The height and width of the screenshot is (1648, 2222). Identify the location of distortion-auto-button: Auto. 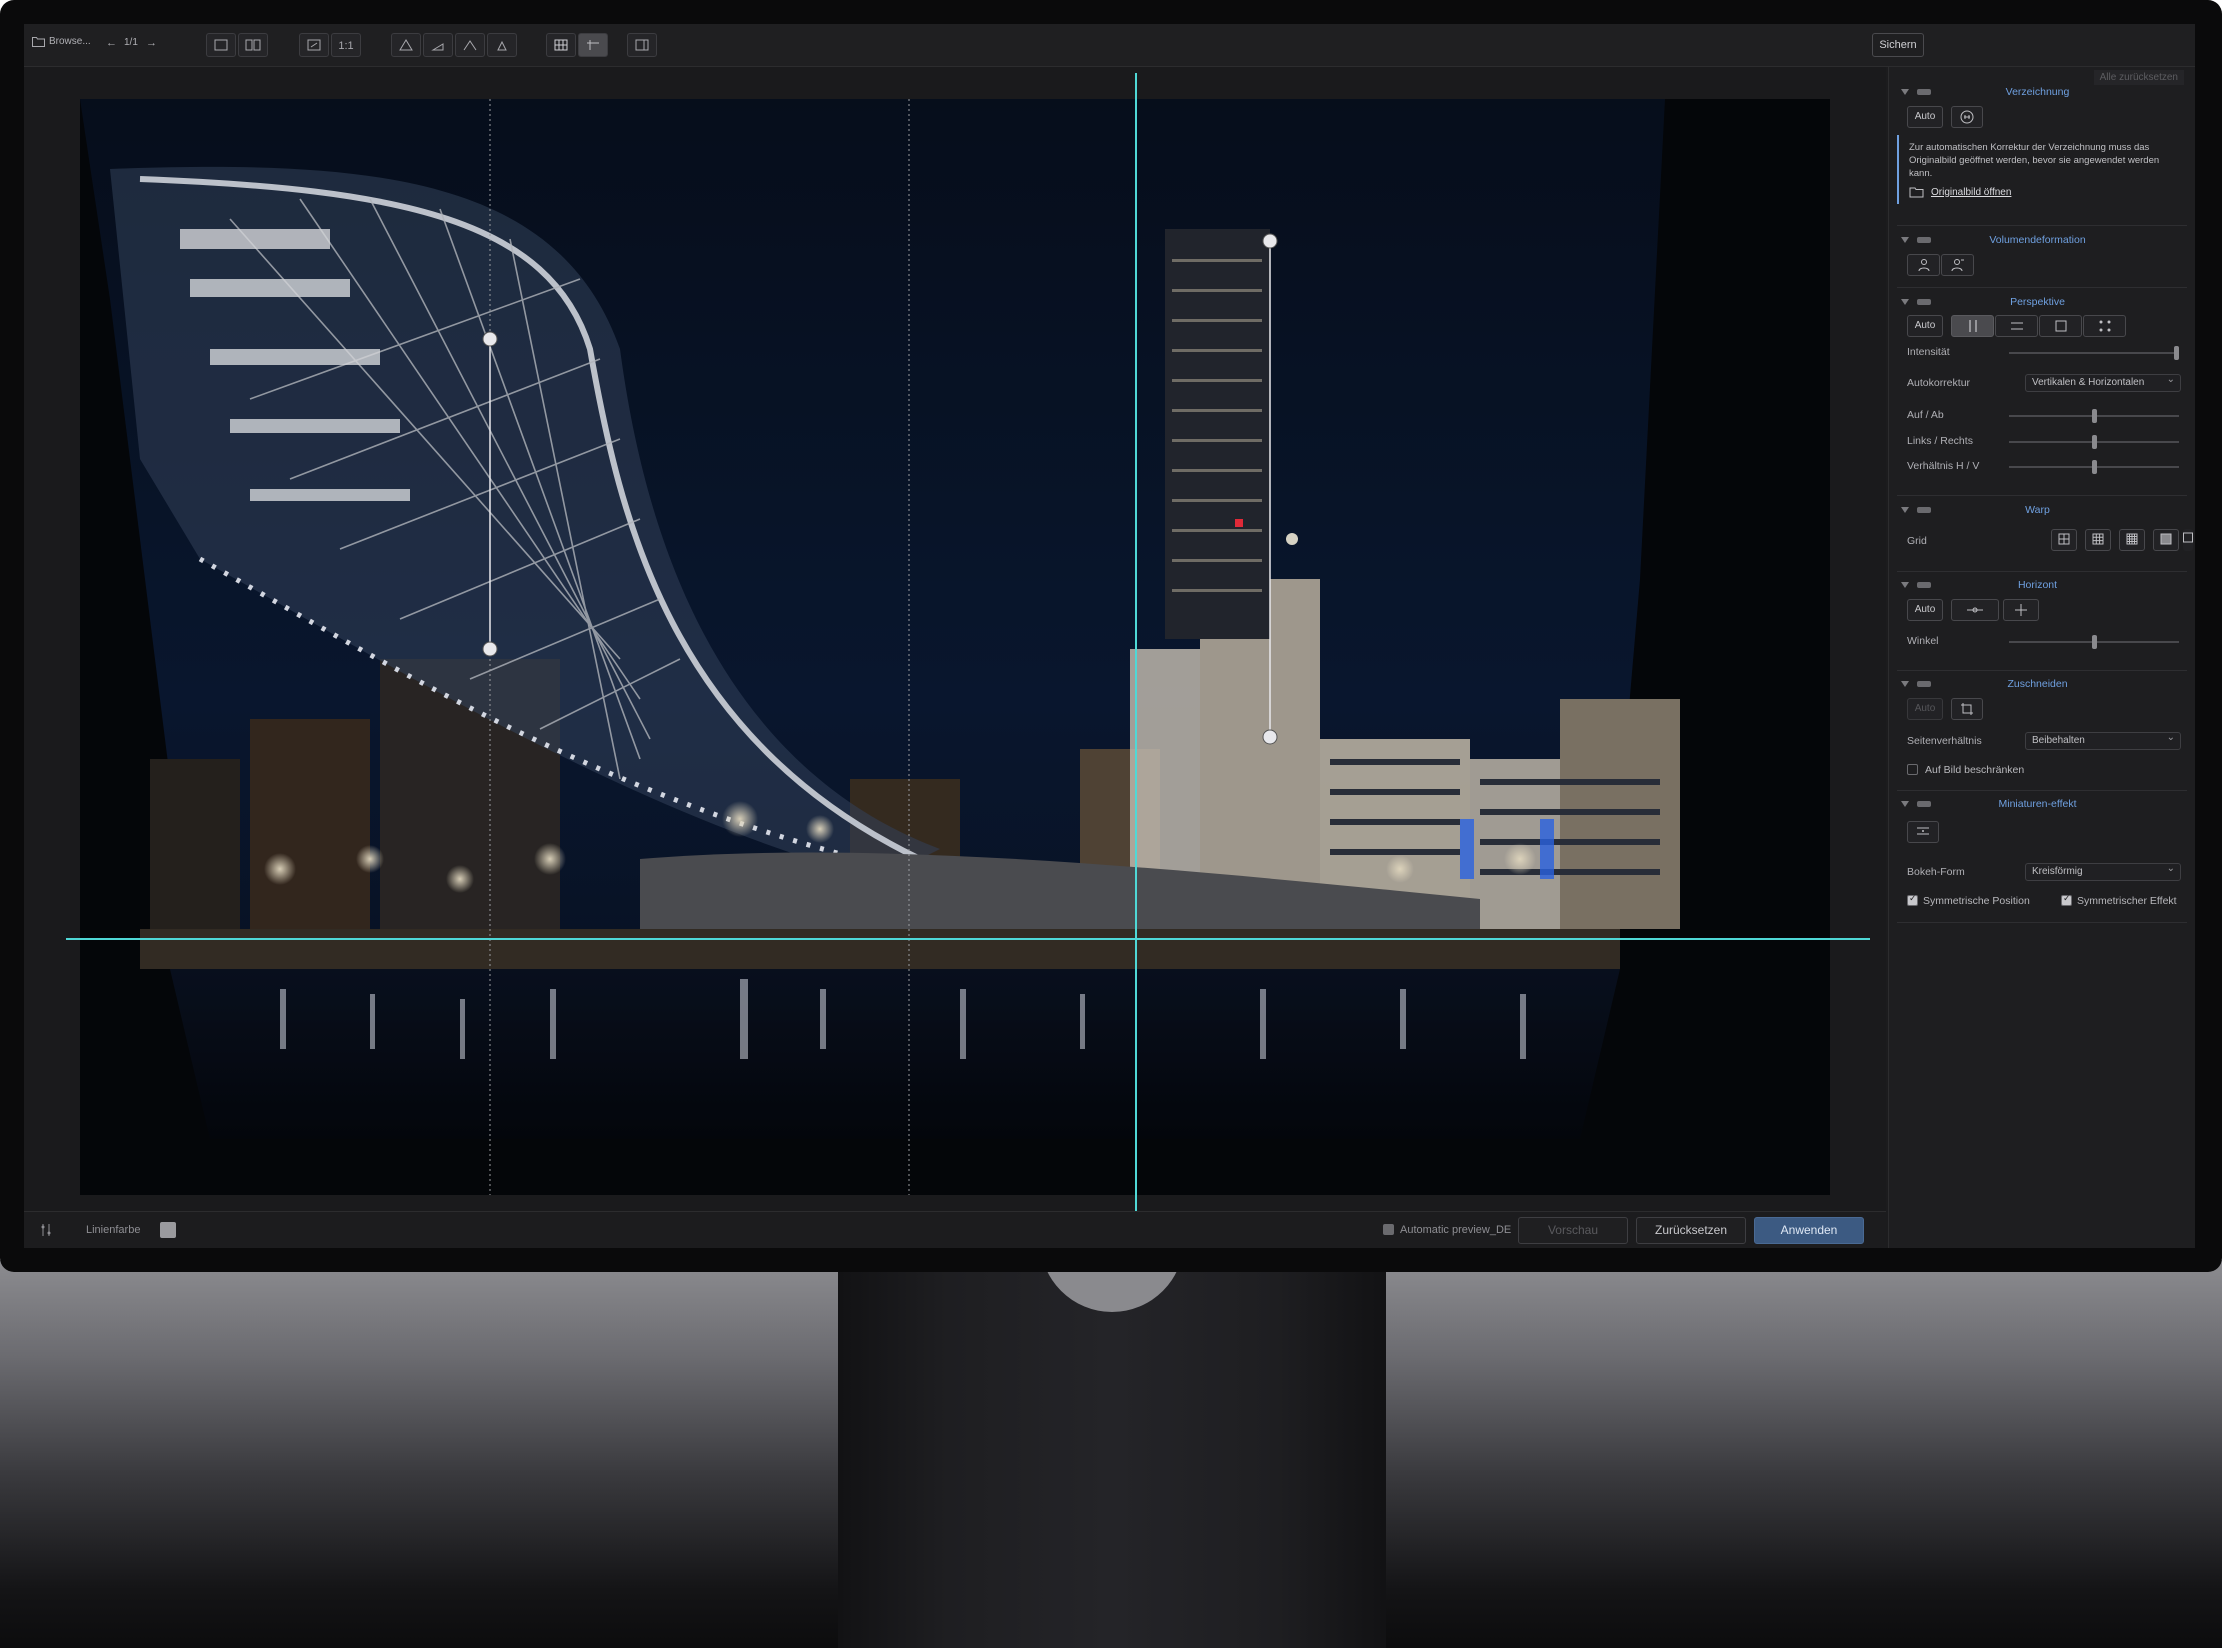
(1925, 117).